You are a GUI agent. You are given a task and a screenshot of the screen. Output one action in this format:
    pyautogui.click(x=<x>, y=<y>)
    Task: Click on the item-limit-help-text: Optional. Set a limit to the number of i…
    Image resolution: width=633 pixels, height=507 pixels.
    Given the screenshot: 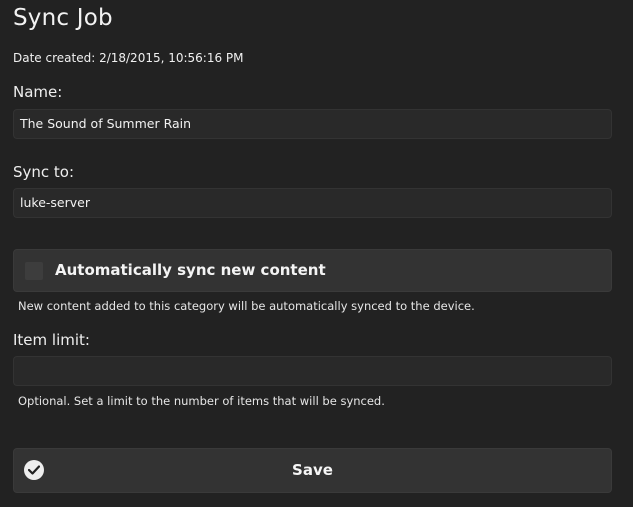 What is the action you would take?
    pyautogui.click(x=201, y=401)
    